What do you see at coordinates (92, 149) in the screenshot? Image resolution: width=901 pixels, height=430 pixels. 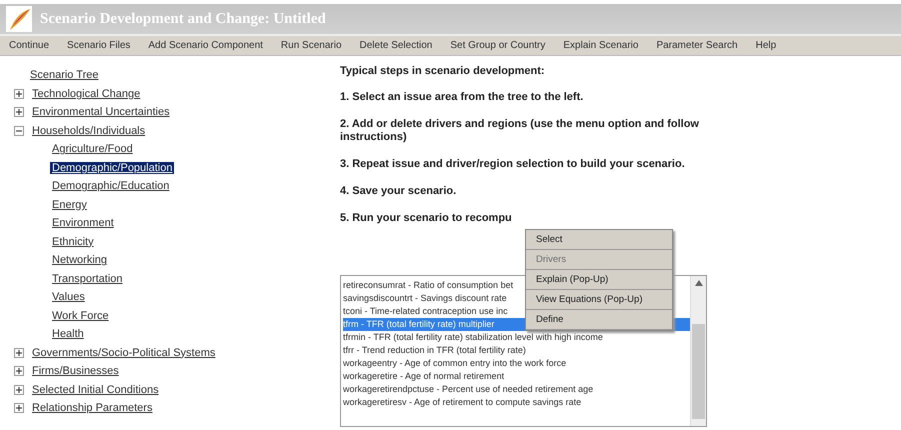 I see `tree-item: Agriculture/Food` at bounding box center [92, 149].